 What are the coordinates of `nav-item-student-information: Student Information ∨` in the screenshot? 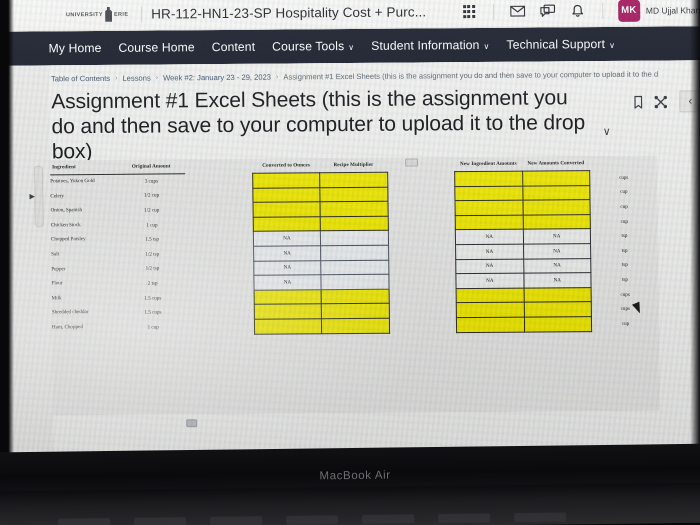 It's located at (430, 45).